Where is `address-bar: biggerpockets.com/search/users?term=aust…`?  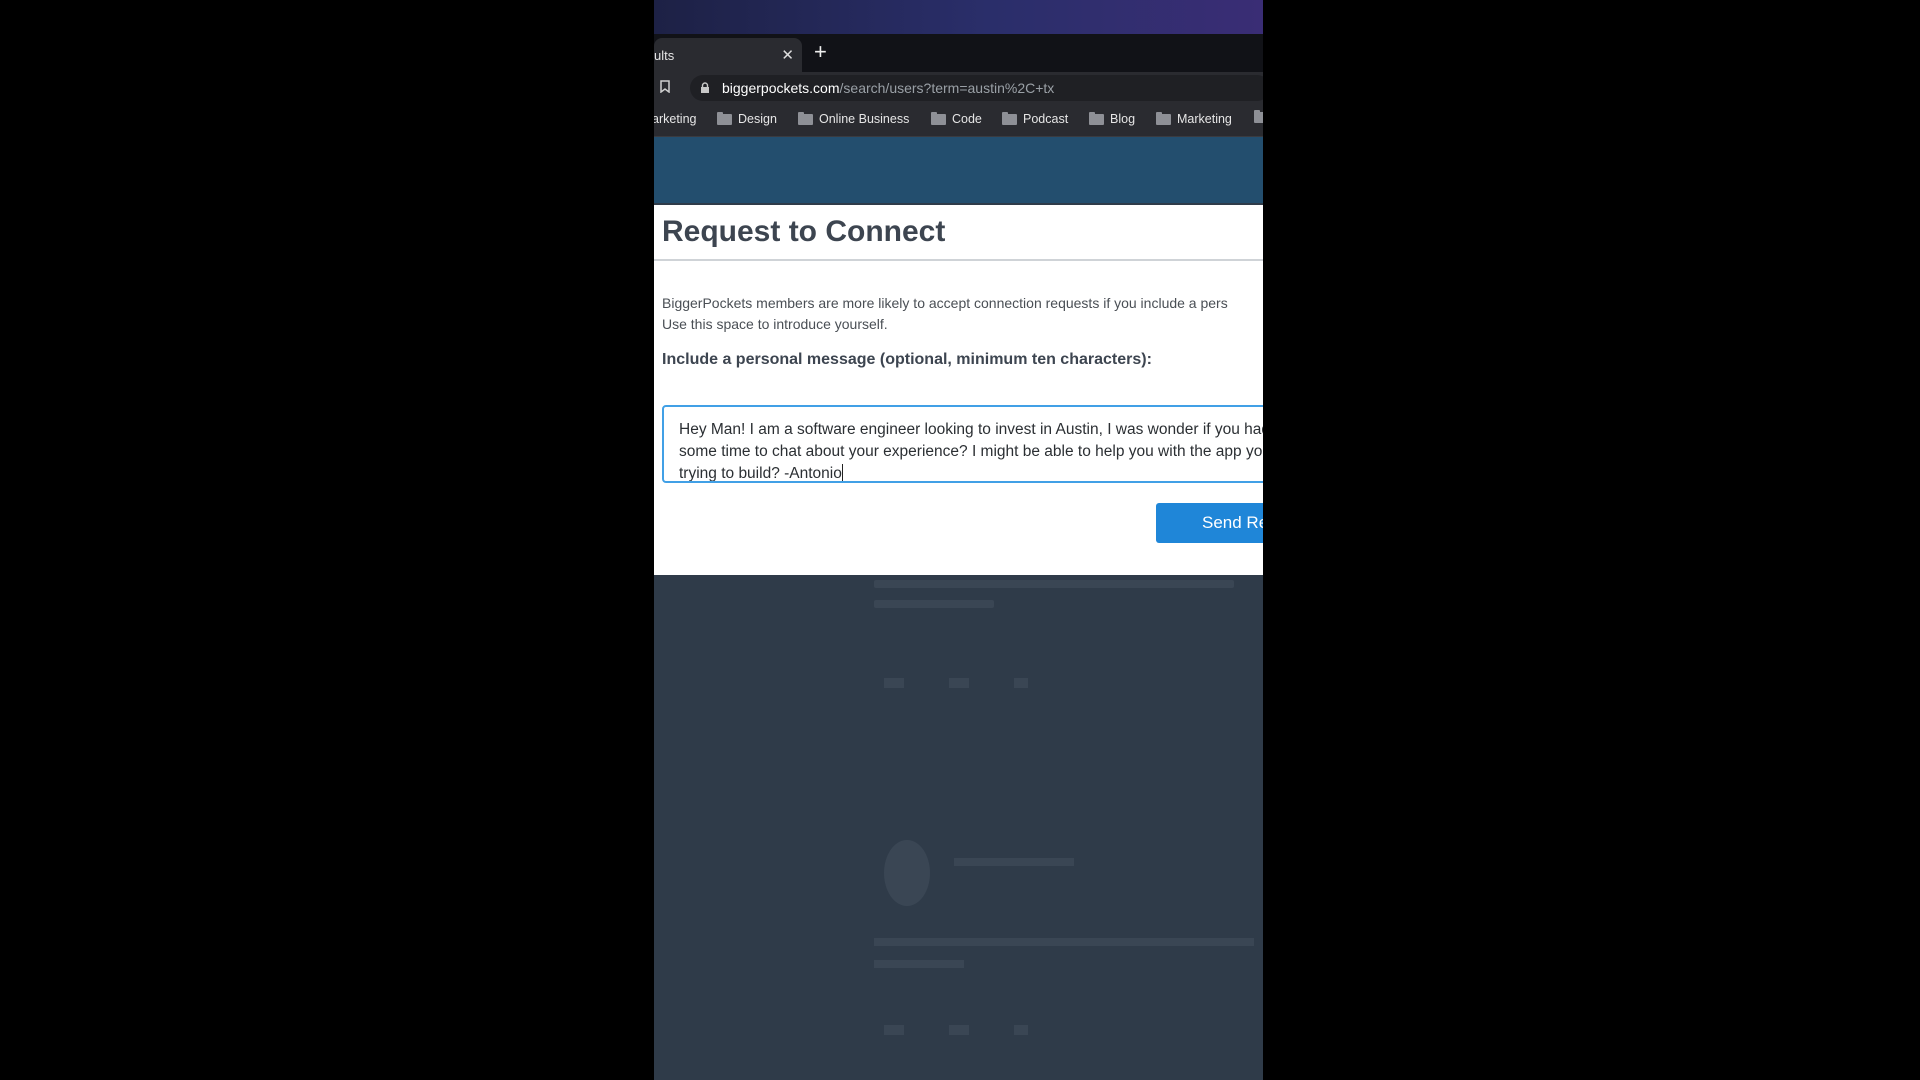
address-bar: biggerpockets.com/search/users?term=aust… is located at coordinates (976, 88).